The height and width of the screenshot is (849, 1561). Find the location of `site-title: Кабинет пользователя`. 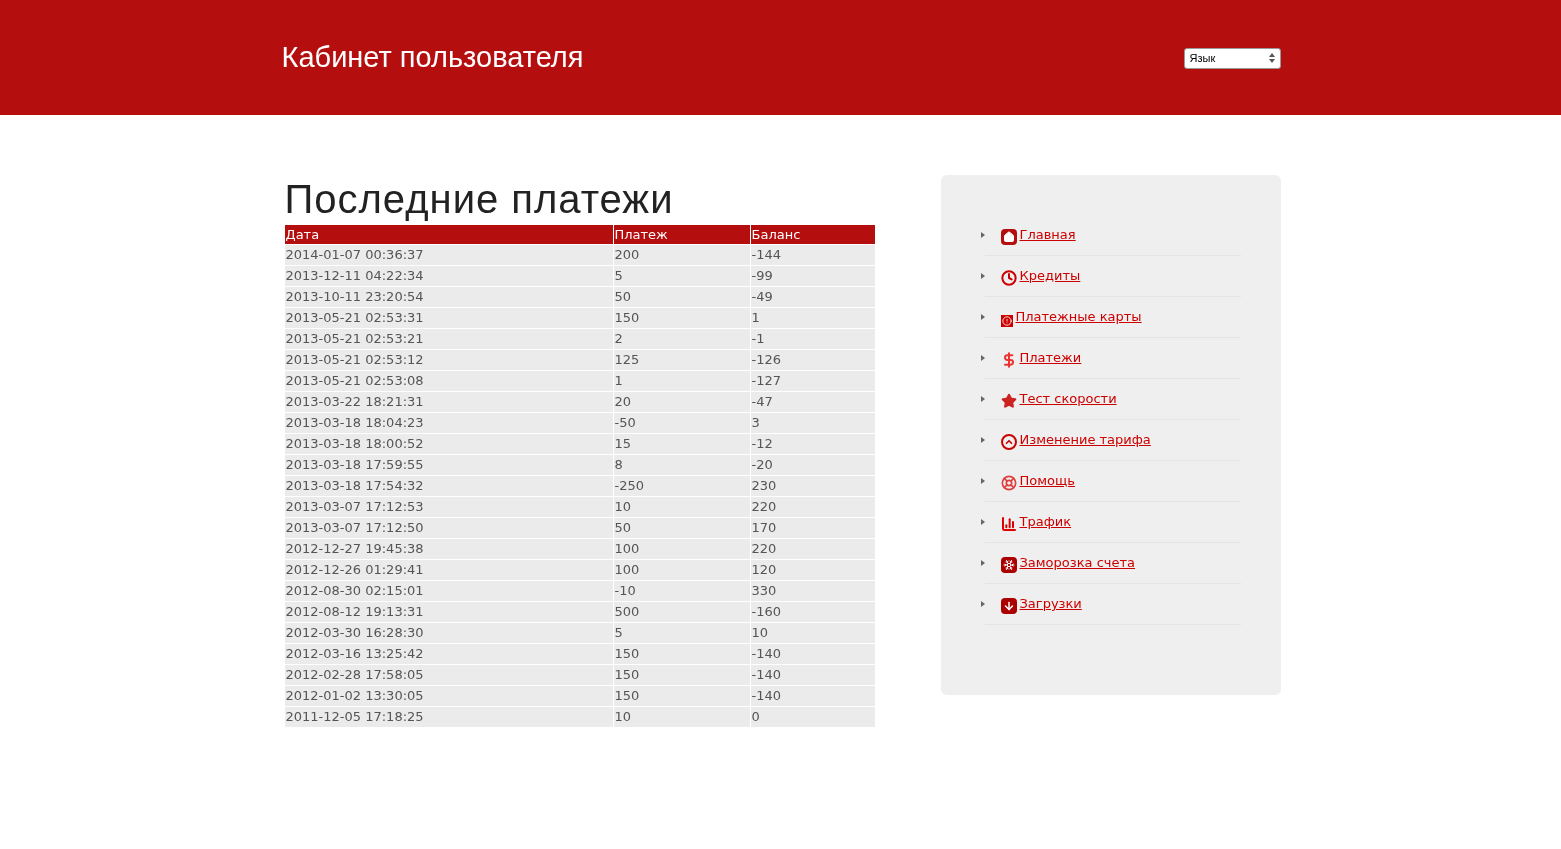

site-title: Кабинет пользователя is located at coordinates (432, 57).